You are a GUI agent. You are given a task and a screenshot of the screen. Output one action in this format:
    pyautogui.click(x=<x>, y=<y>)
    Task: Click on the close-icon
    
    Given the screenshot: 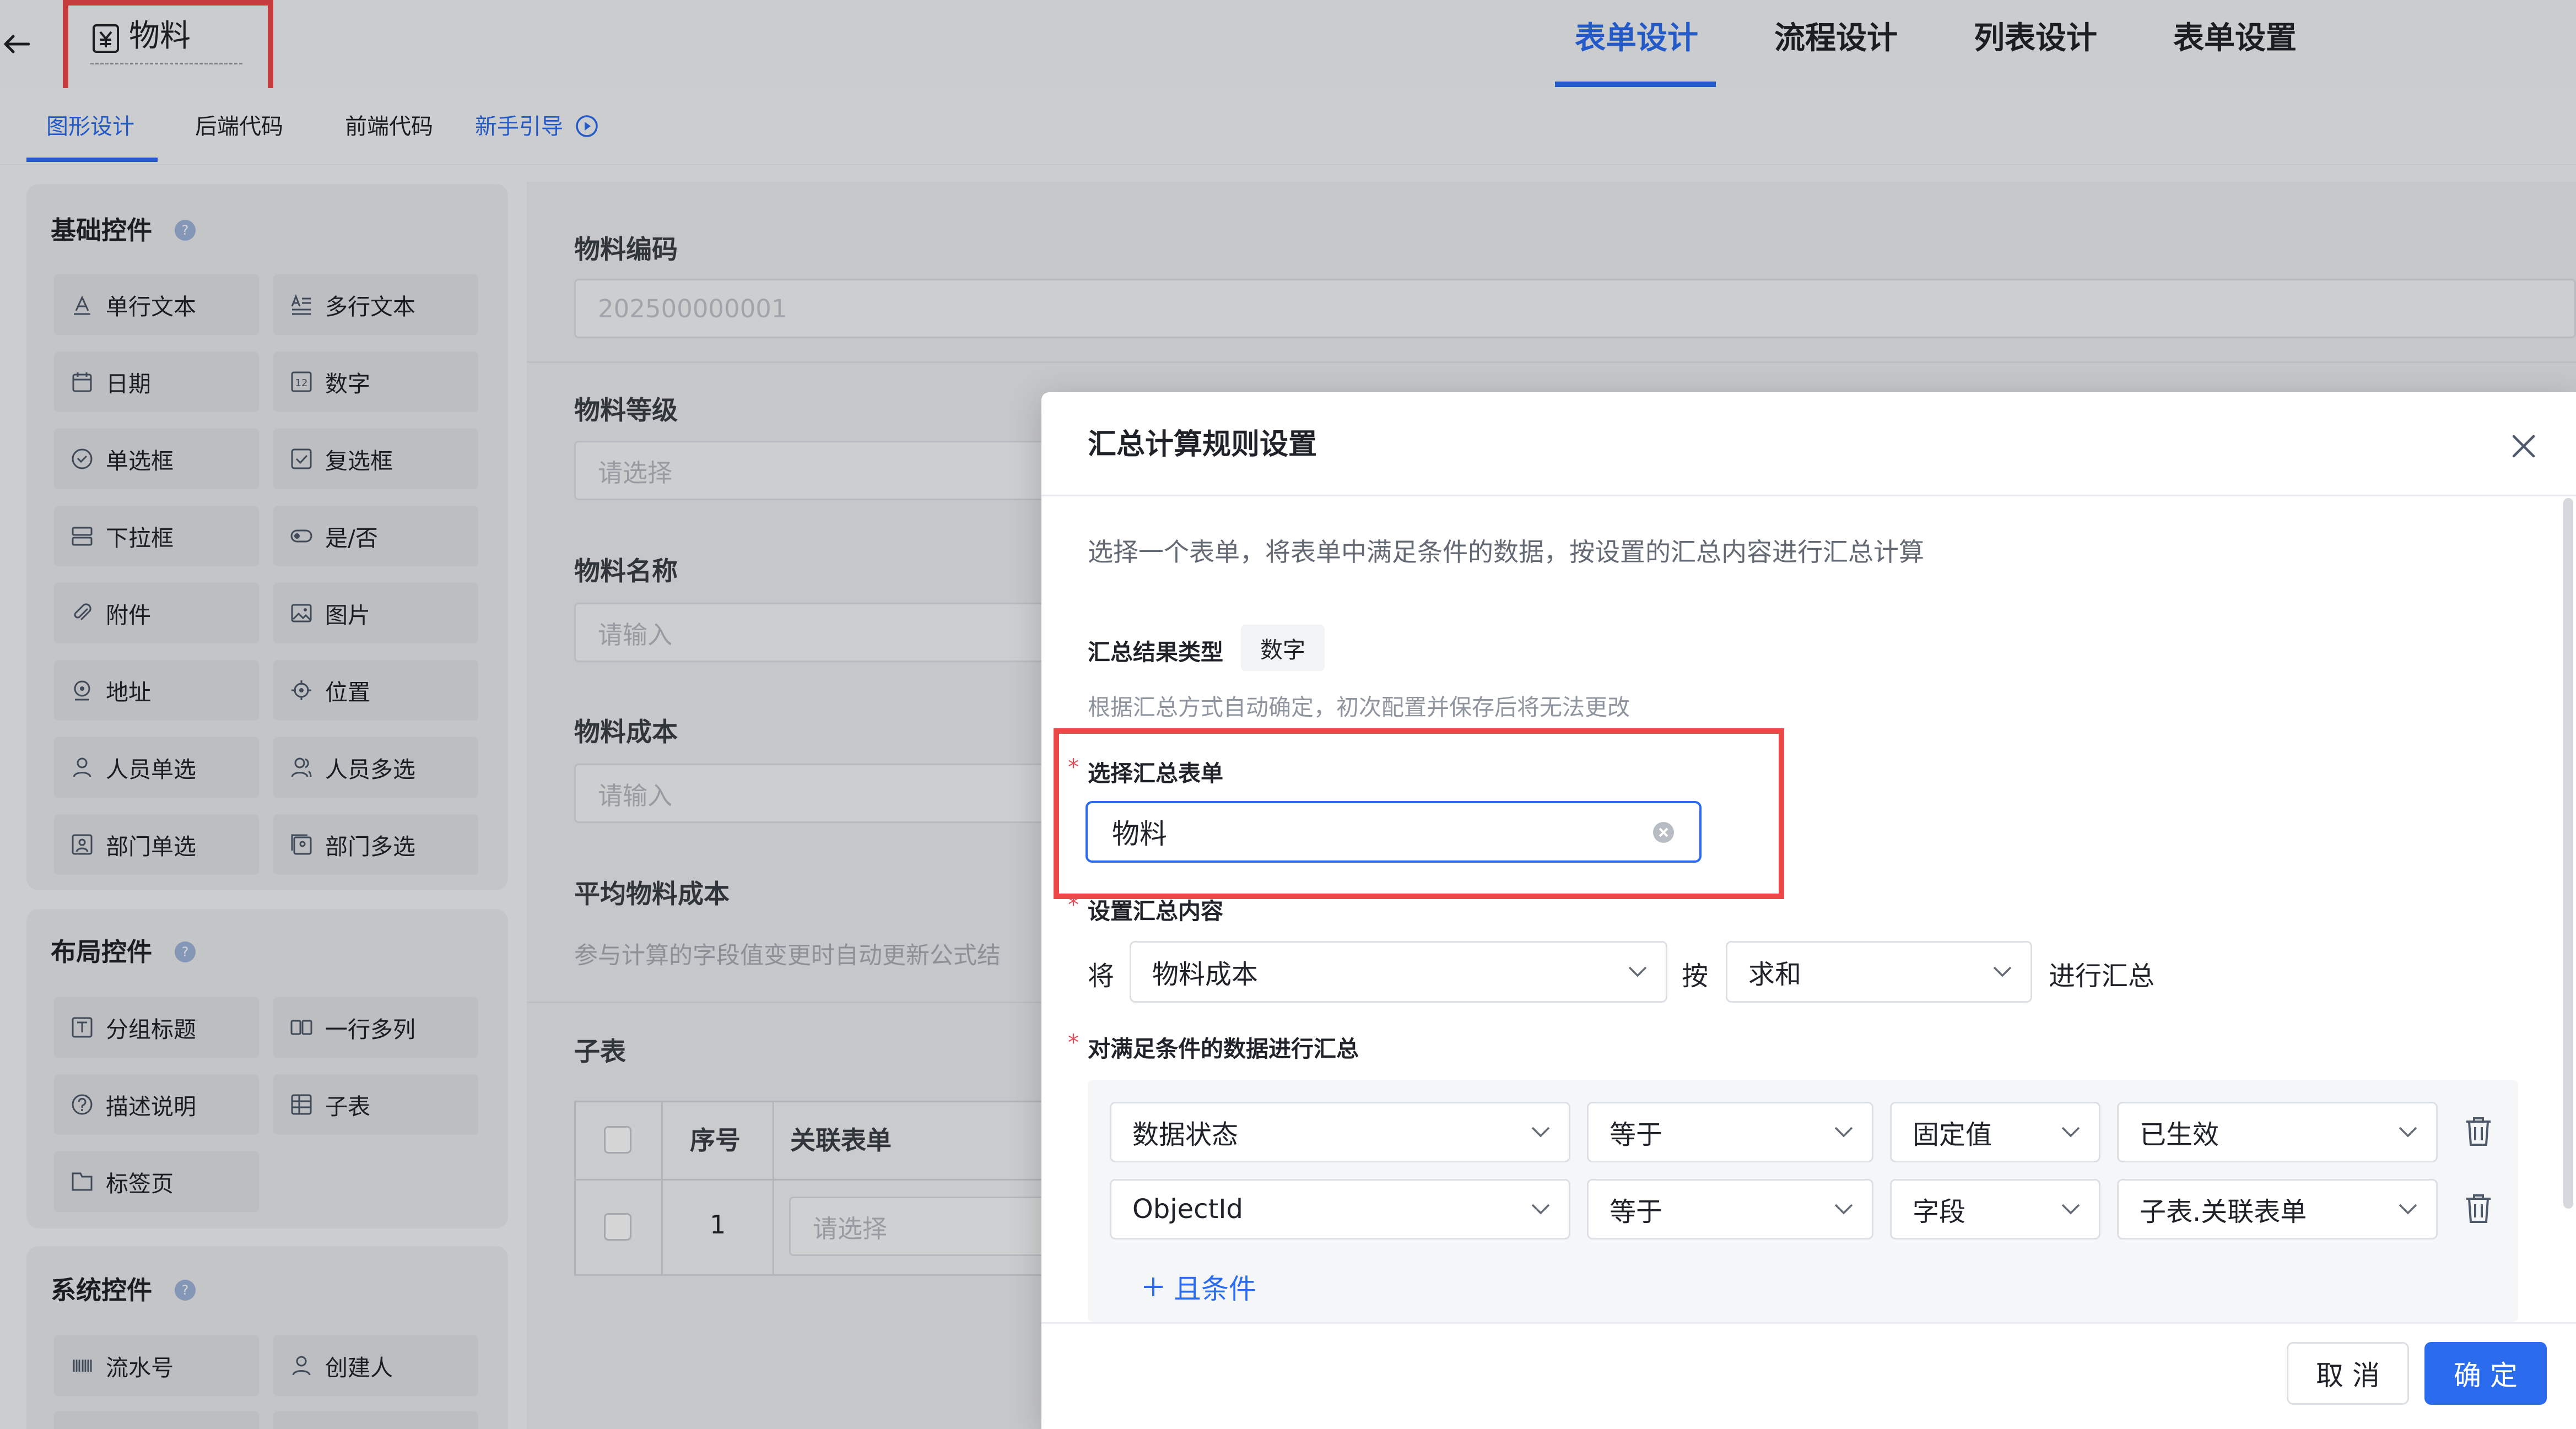 What is the action you would take?
    pyautogui.click(x=2523, y=446)
    